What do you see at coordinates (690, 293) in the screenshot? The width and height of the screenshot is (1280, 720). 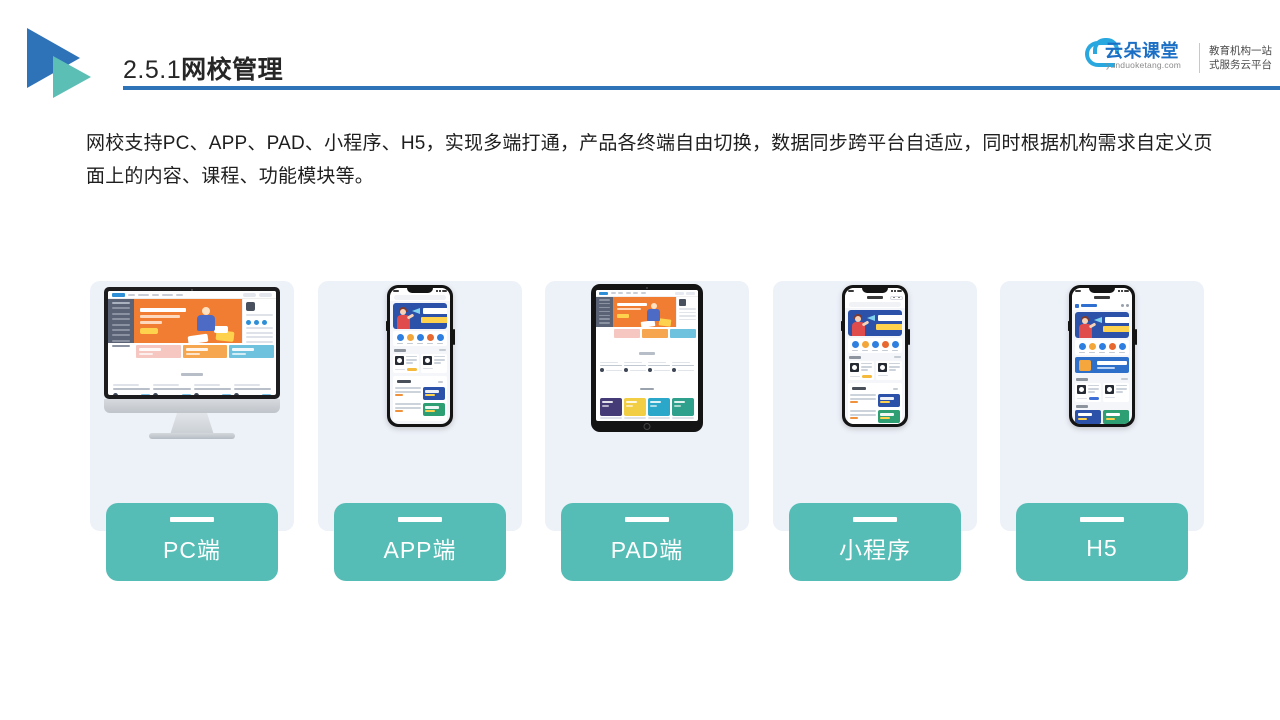 I see `web-register-button` at bounding box center [690, 293].